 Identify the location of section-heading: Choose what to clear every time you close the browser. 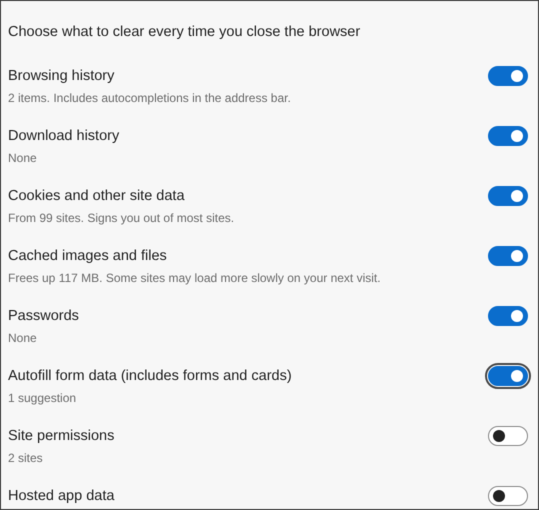
(185, 32).